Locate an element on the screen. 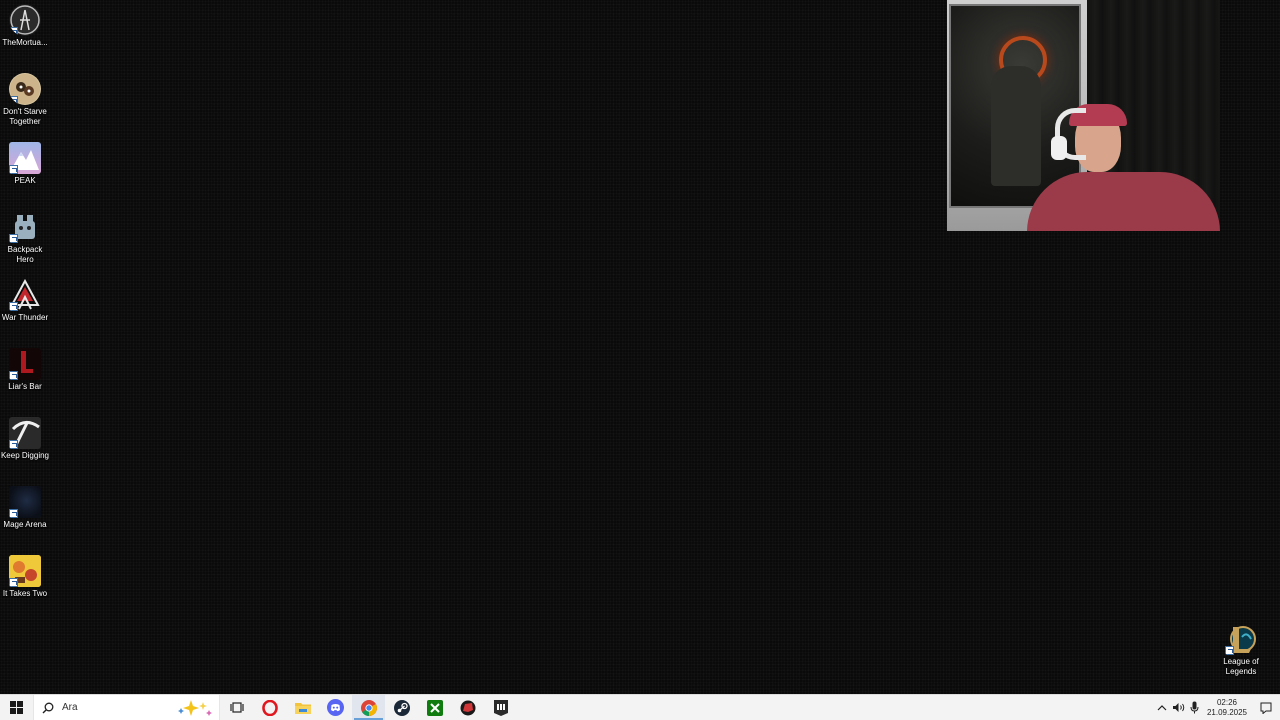 The width and height of the screenshot is (1280, 720). desktop-icon-label: Mage Arena is located at coordinates (25, 524).